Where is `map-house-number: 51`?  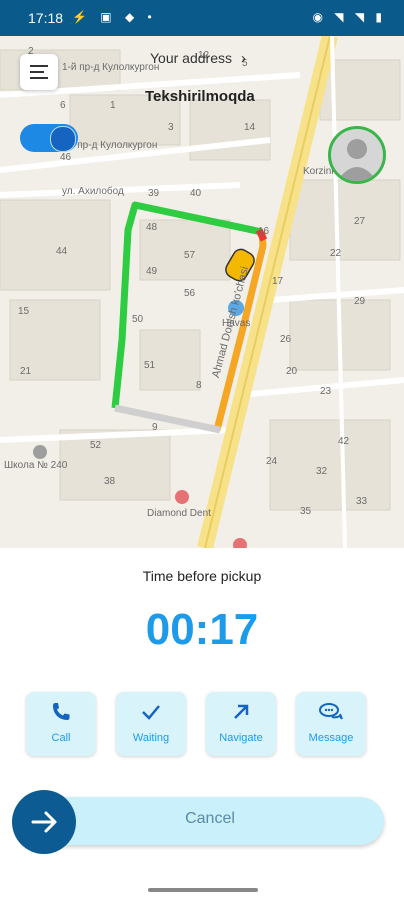 map-house-number: 51 is located at coordinates (150, 365).